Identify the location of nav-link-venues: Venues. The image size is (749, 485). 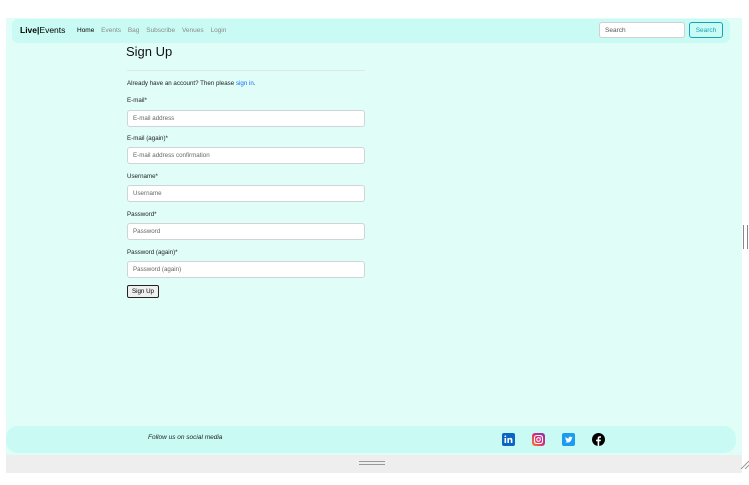
(193, 30).